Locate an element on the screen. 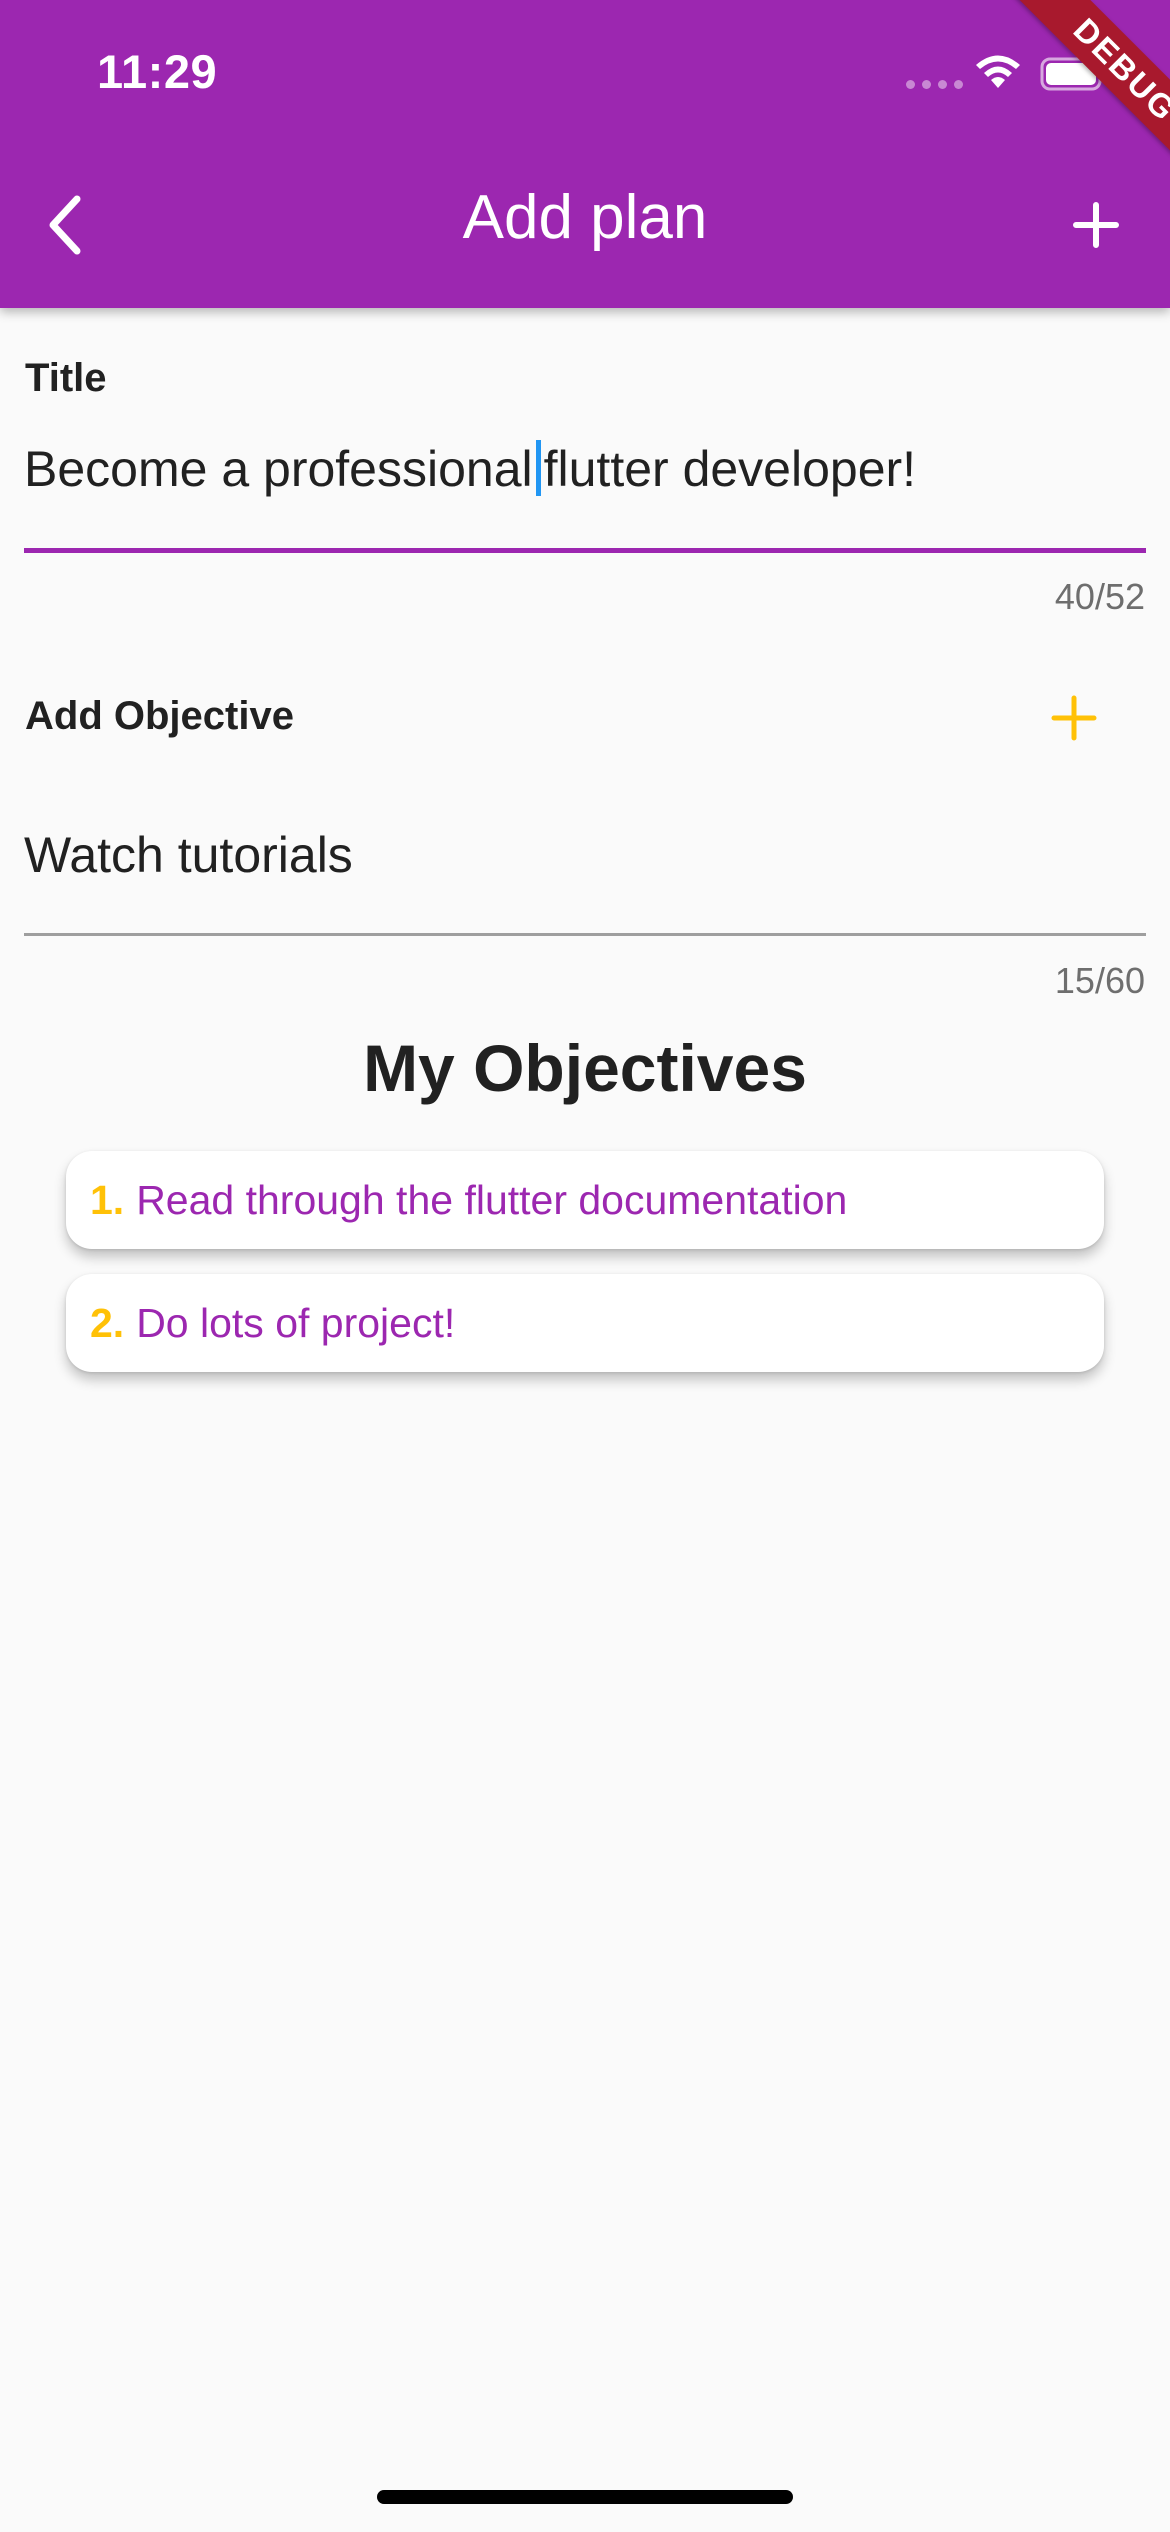  objectives-section-title: My Objectives is located at coordinates (585, 1068).